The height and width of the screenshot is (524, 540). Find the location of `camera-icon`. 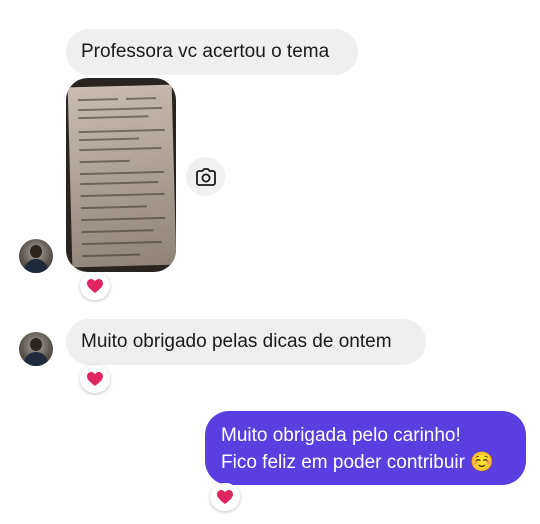

camera-icon is located at coordinates (205, 176).